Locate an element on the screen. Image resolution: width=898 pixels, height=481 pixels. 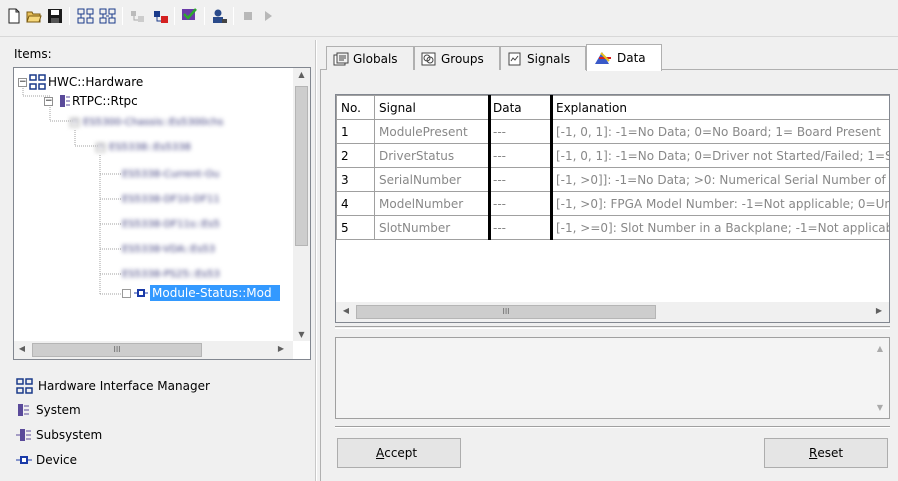
legend-label: Subsystem is located at coordinates (69, 435).